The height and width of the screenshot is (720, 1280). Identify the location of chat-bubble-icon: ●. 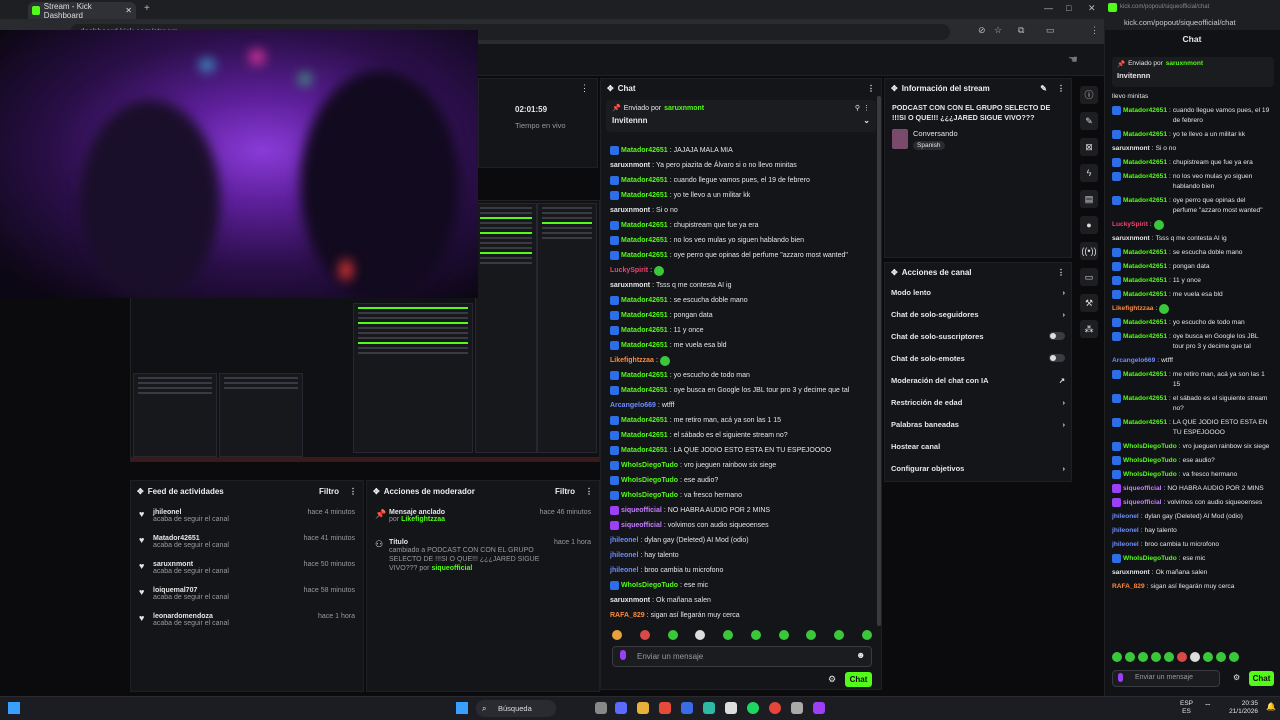
(1089, 225).